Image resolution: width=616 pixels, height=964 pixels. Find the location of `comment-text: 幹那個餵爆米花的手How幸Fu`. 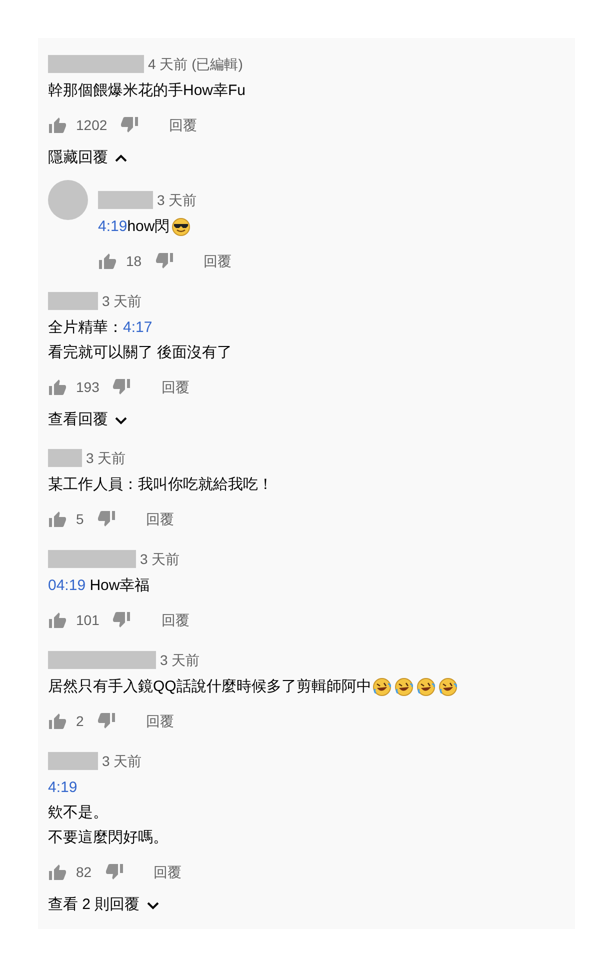

comment-text: 幹那個餵爆米花的手How幸Fu is located at coordinates (147, 91).